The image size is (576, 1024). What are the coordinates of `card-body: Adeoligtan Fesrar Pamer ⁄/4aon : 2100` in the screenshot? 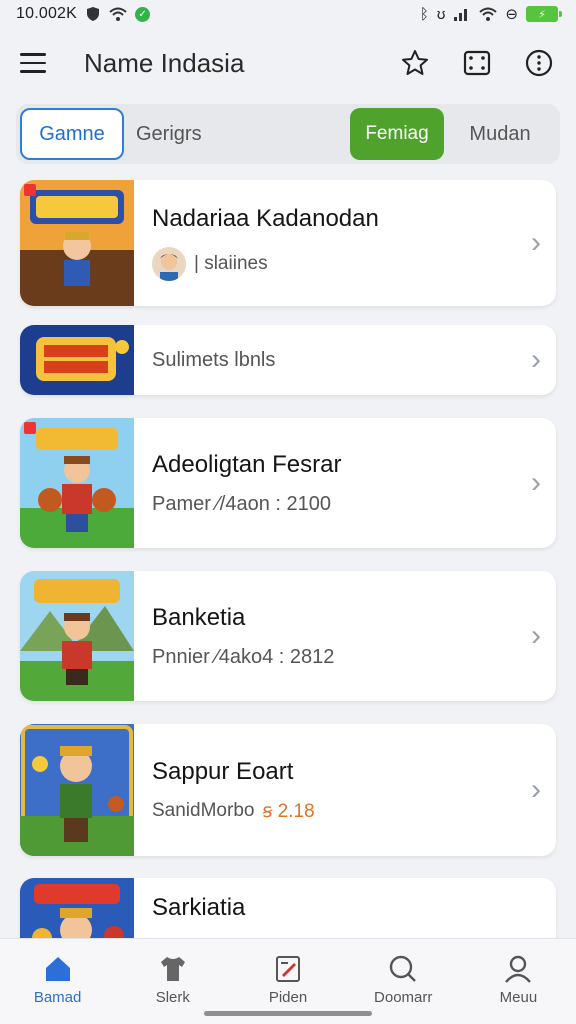 It's located at (325, 483).